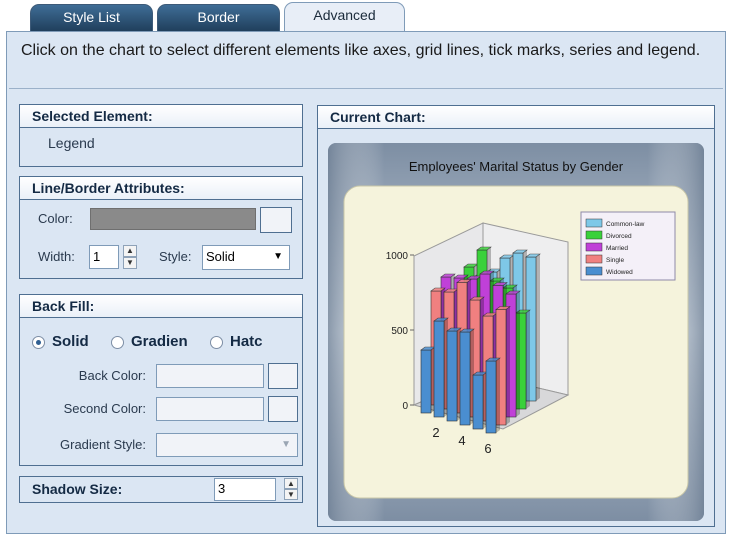  What do you see at coordinates (516, 166) in the screenshot?
I see `chart-title: Employees' Marital Status by Gender` at bounding box center [516, 166].